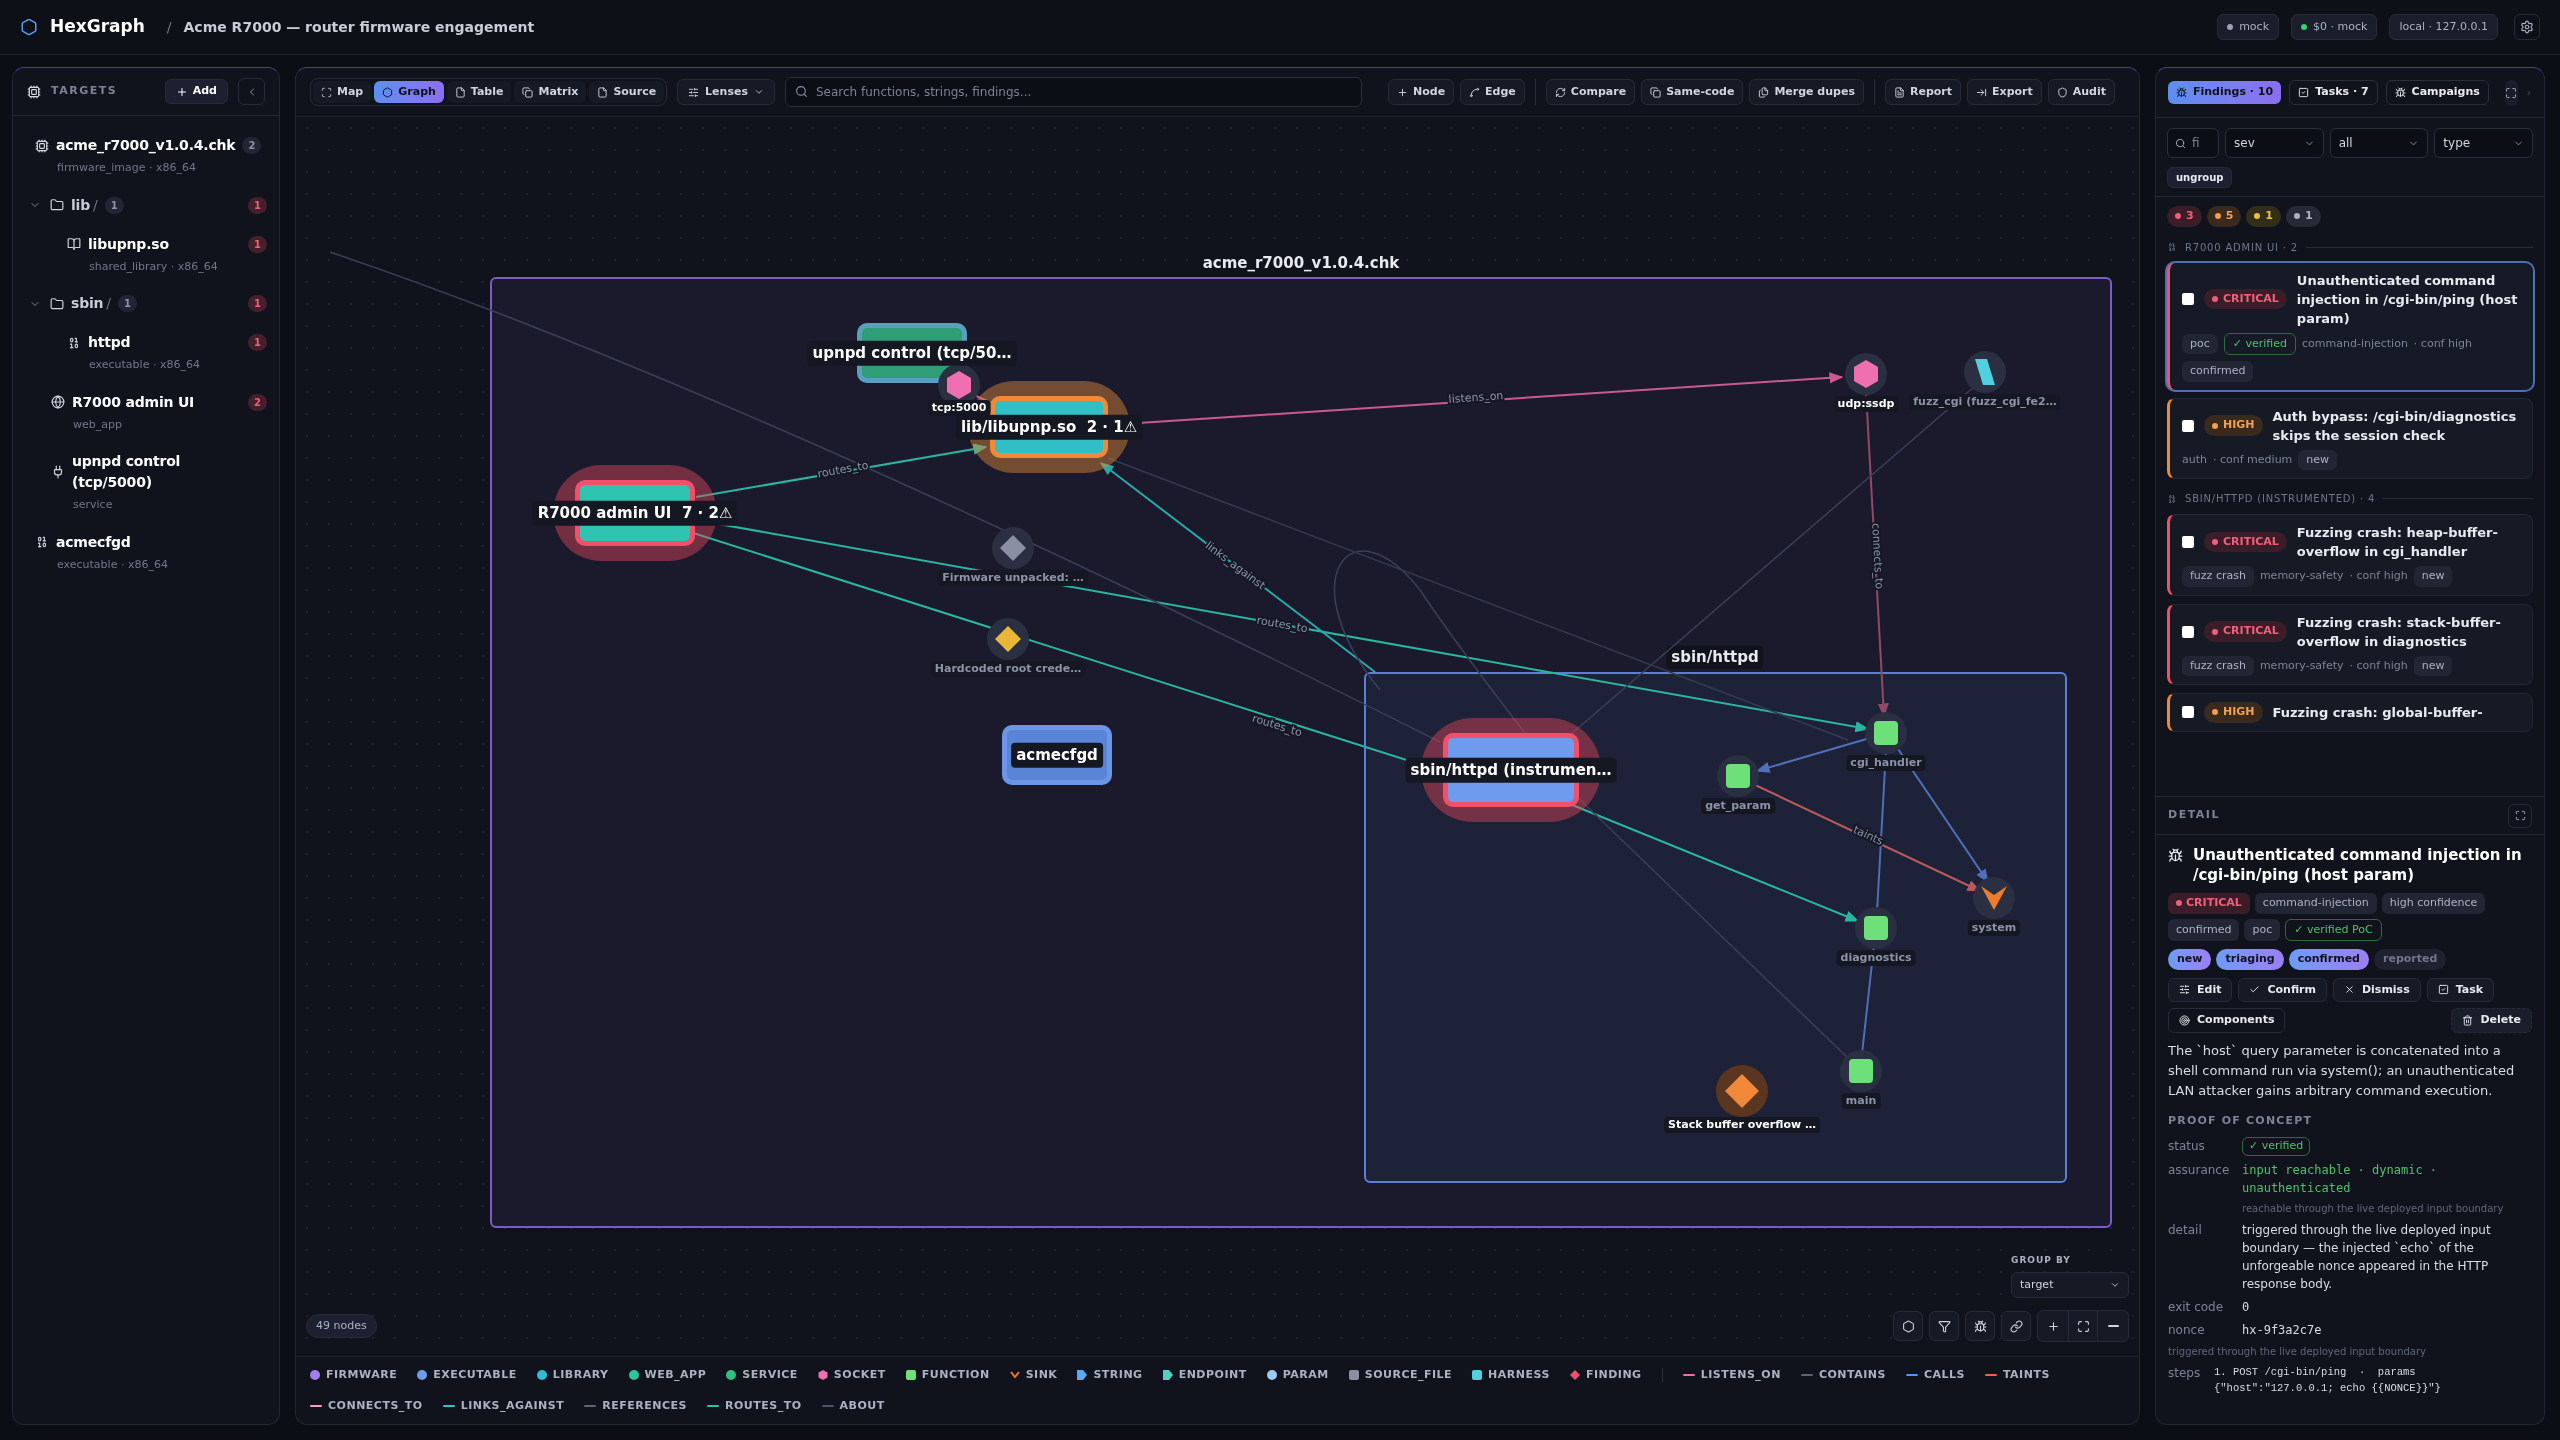 This screenshot has height=1440, width=2560. Describe the element at coordinates (1944, 1326) in the screenshot. I see `filter-button` at that location.